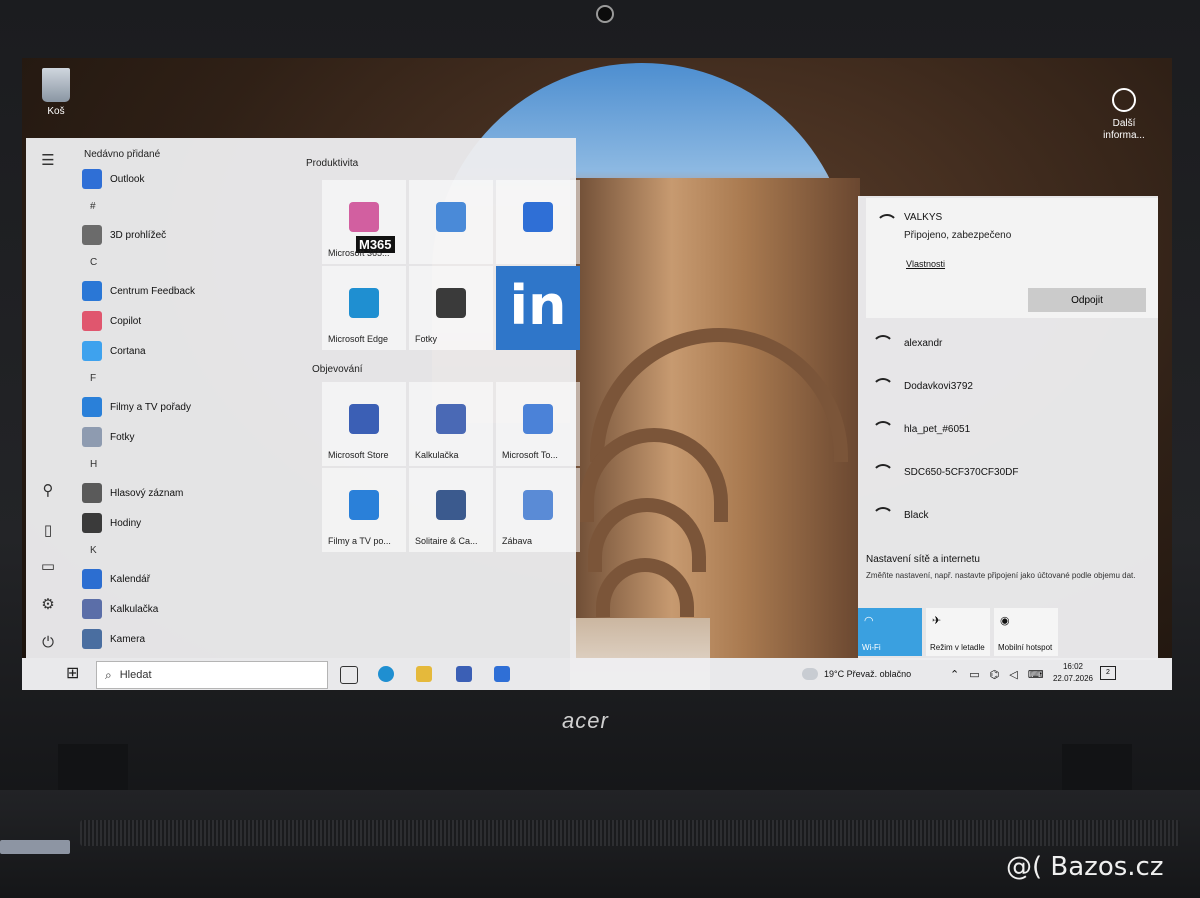 This screenshot has width=1200, height=898. What do you see at coordinates (349, 675) in the screenshot?
I see `task-view-icon` at bounding box center [349, 675].